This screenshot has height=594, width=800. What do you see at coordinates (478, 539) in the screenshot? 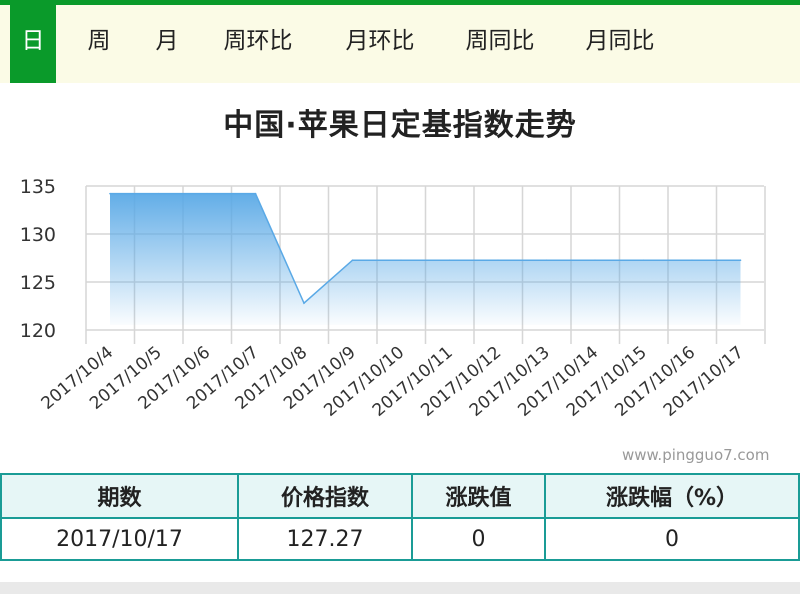
I see `cell-change-value: 0` at bounding box center [478, 539].